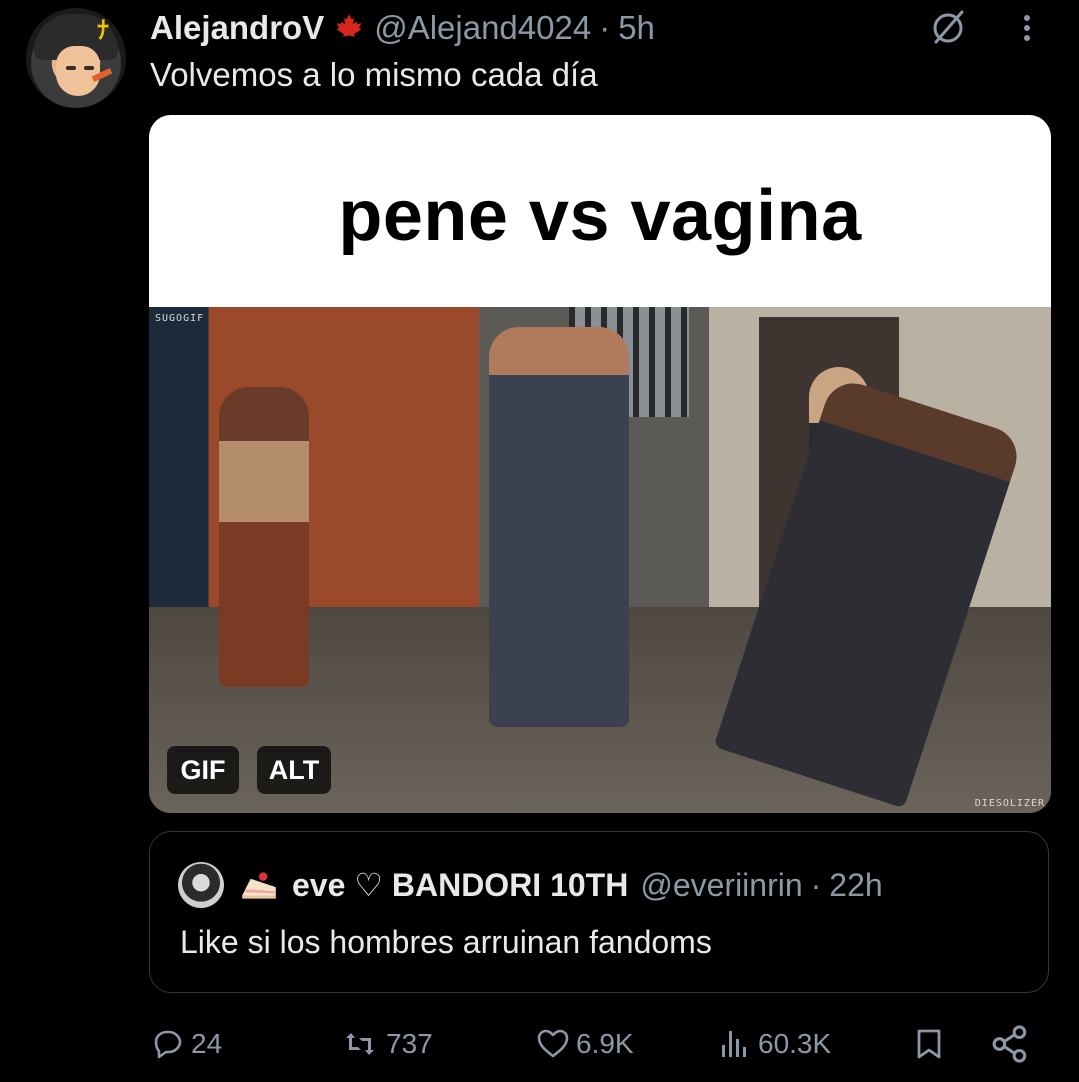  I want to click on more-icon, so click(1027, 28).